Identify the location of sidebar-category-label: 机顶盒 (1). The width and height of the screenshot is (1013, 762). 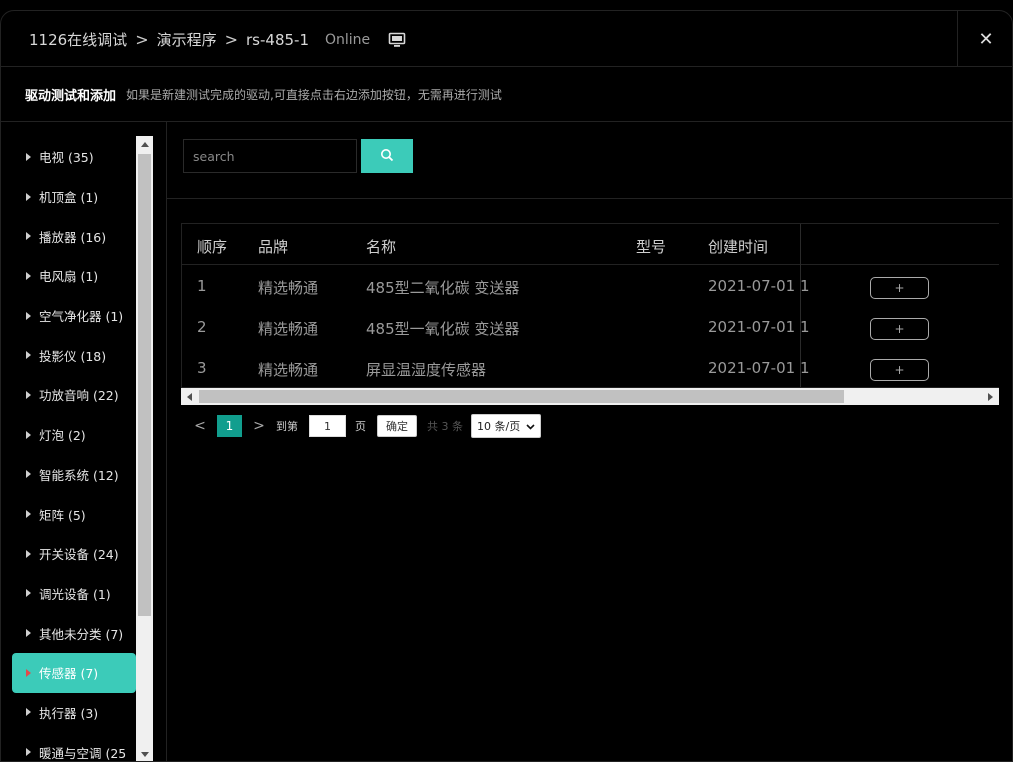
(69, 198).